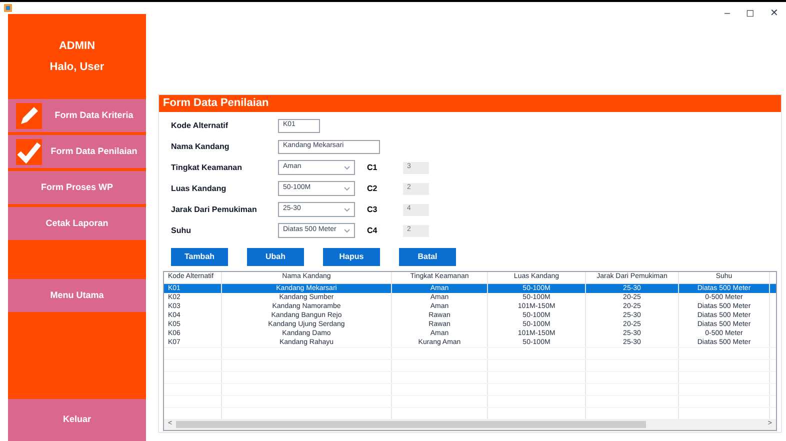 The image size is (786, 441). I want to click on criteria-code: C1, so click(372, 168).